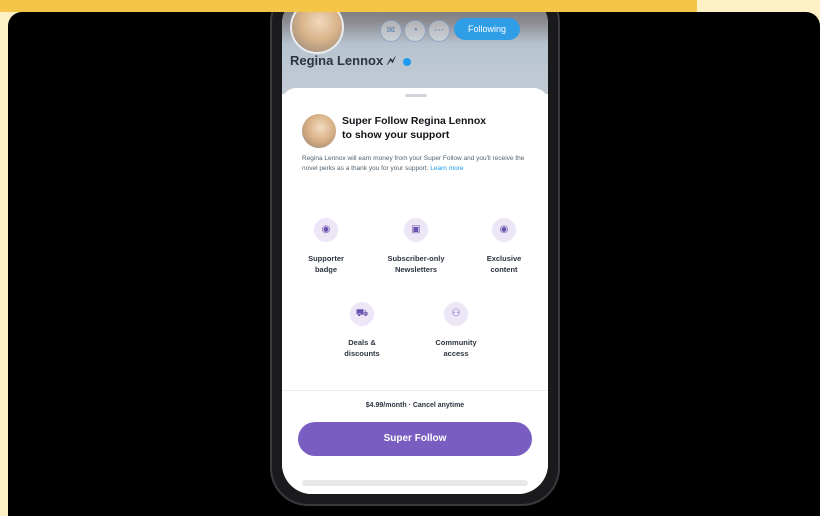  I want to click on benefit-label: Community access, so click(456, 348).